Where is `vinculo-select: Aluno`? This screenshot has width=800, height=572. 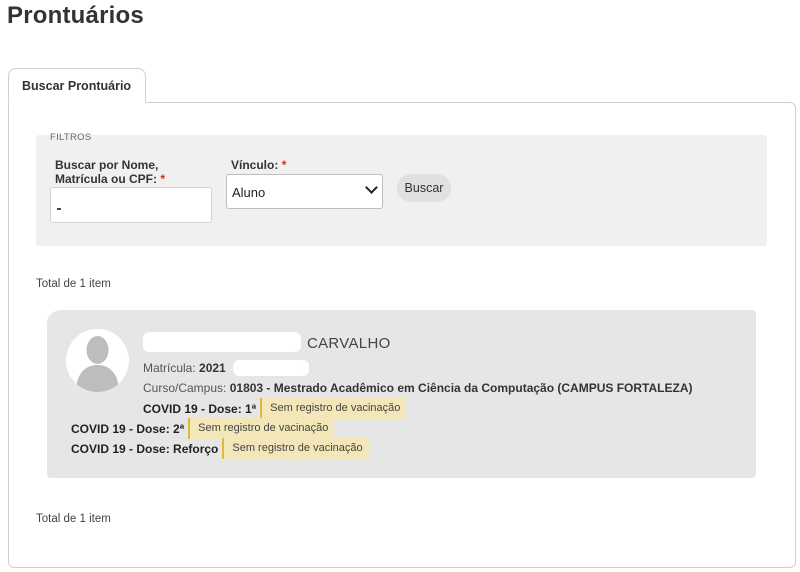
vinculo-select: Aluno is located at coordinates (304, 191).